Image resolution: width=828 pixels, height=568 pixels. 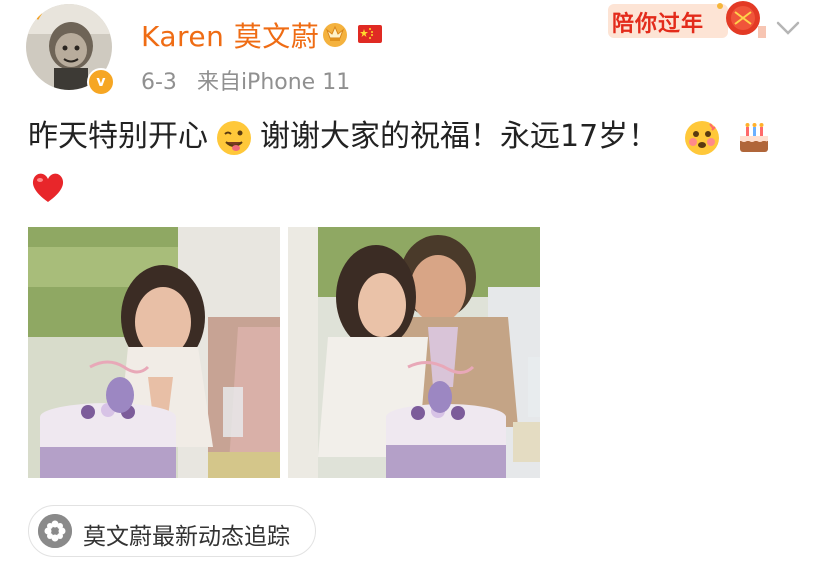 What do you see at coordinates (159, 82) in the screenshot?
I see `post-date: 6-3` at bounding box center [159, 82].